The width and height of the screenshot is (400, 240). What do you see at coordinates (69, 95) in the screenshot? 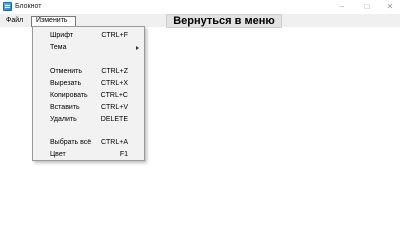
I see `menu-item-label: Копировать` at bounding box center [69, 95].